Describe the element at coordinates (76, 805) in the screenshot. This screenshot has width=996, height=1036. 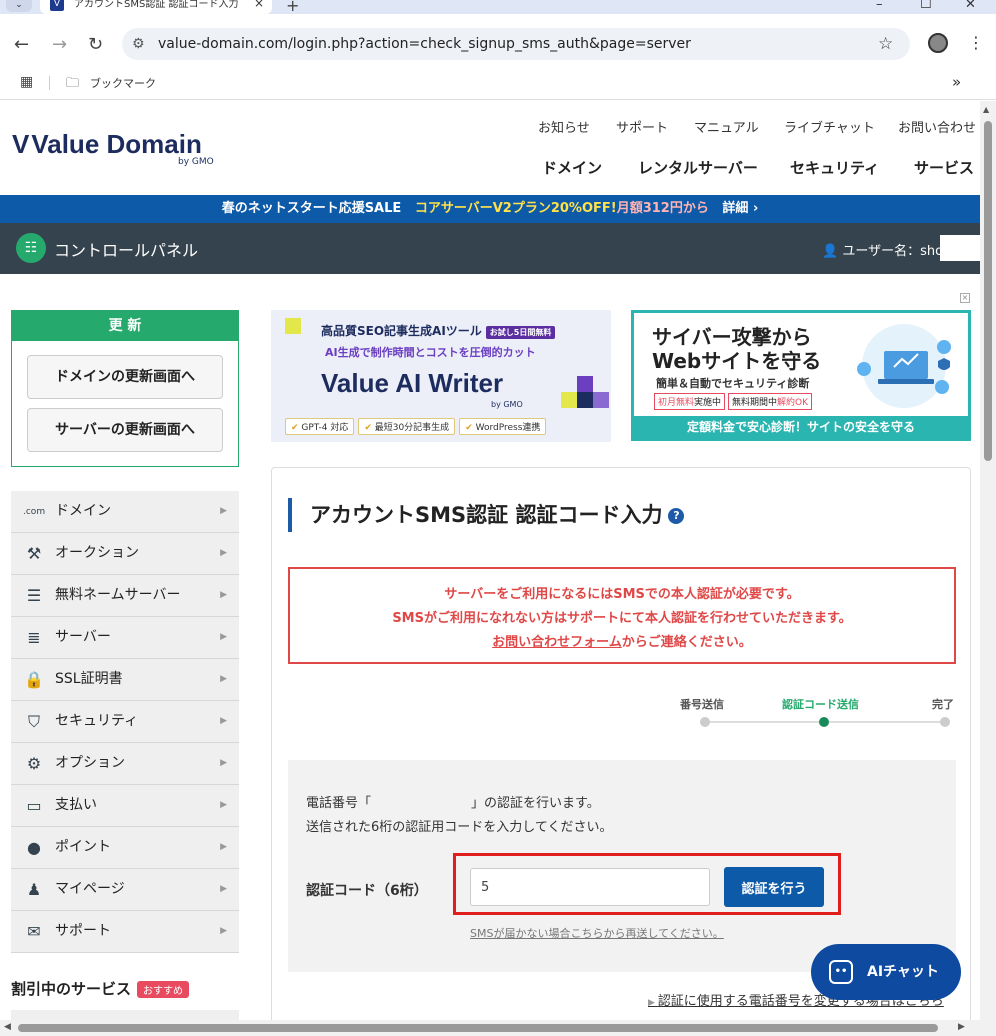
I see `sidebar-item-label: 支払い` at that location.